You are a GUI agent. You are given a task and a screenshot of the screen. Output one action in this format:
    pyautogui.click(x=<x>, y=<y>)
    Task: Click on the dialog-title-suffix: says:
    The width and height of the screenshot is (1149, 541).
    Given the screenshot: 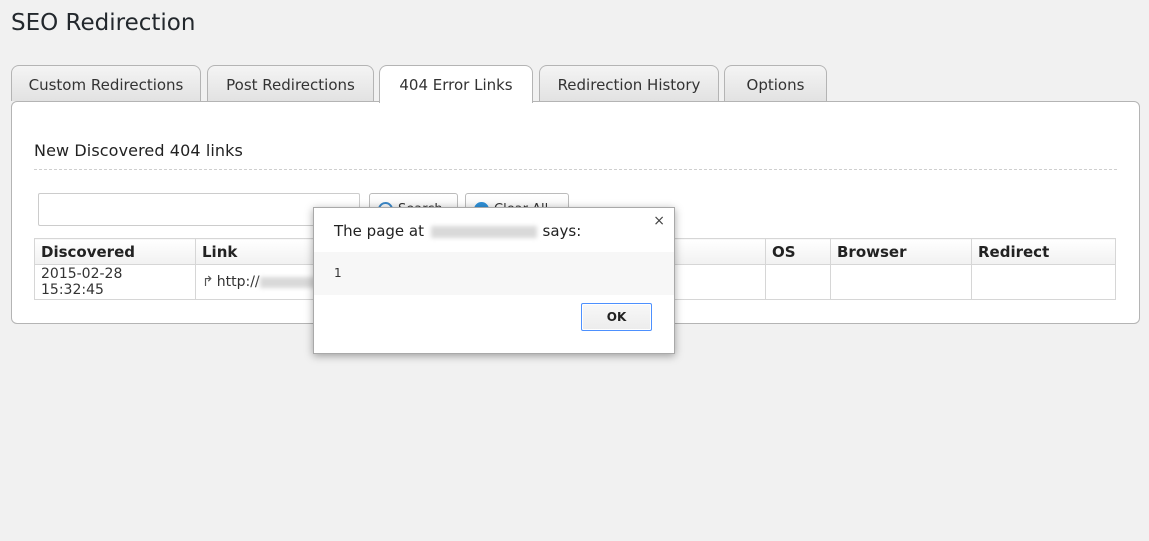 What is the action you would take?
    pyautogui.click(x=562, y=231)
    